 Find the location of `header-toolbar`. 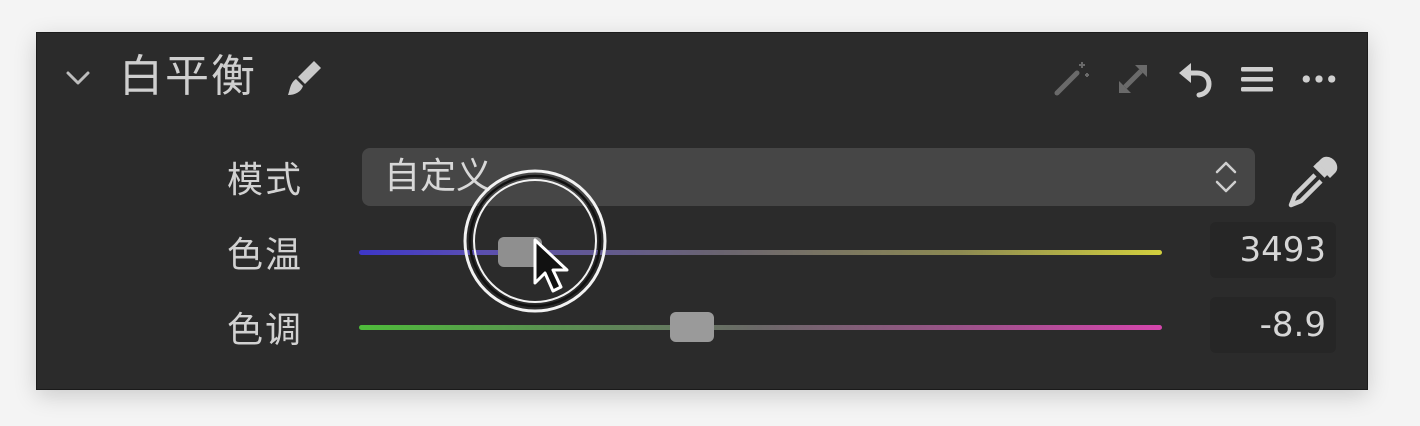

header-toolbar is located at coordinates (1195, 79).